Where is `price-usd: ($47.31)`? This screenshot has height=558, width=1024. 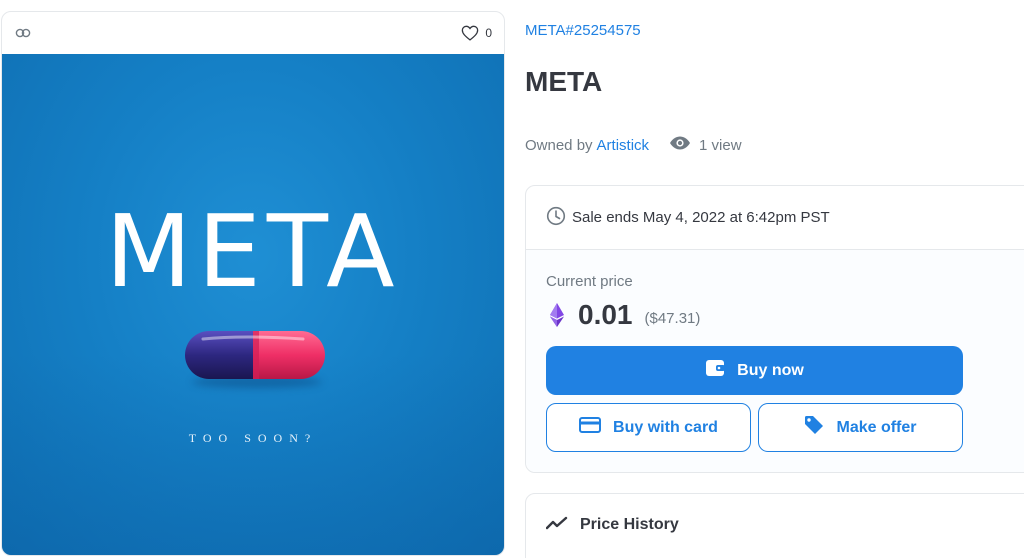
price-usd: ($47.31) is located at coordinates (672, 318).